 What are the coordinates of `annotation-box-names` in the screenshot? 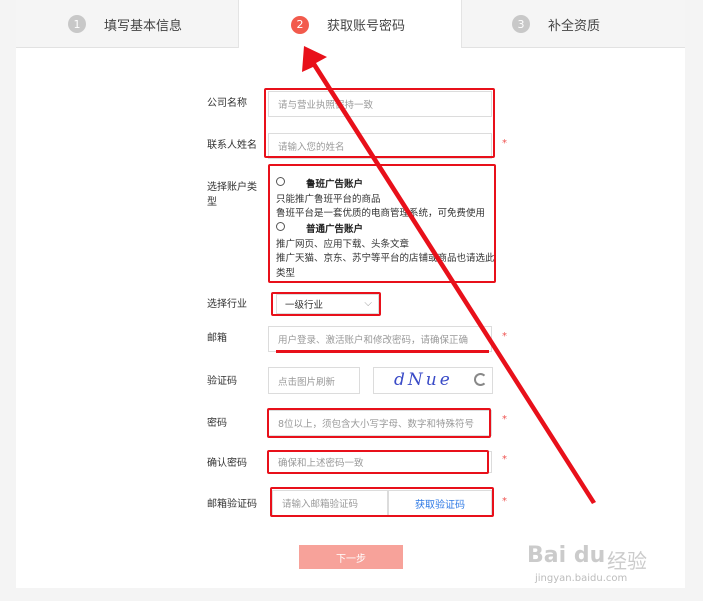 It's located at (379, 123).